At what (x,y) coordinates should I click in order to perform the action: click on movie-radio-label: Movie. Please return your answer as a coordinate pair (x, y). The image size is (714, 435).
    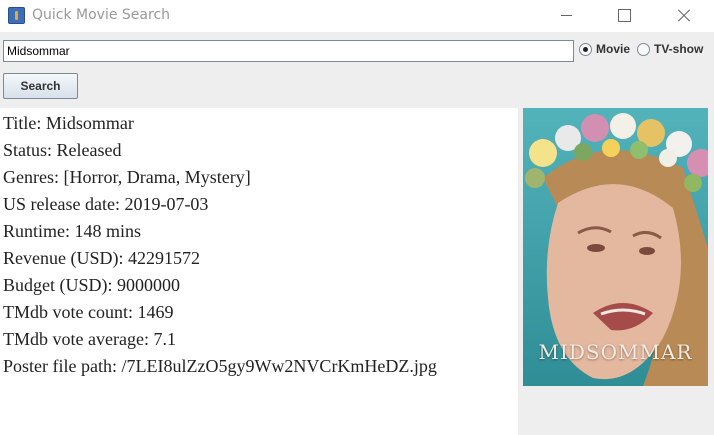
    Looking at the image, I should click on (613, 49).